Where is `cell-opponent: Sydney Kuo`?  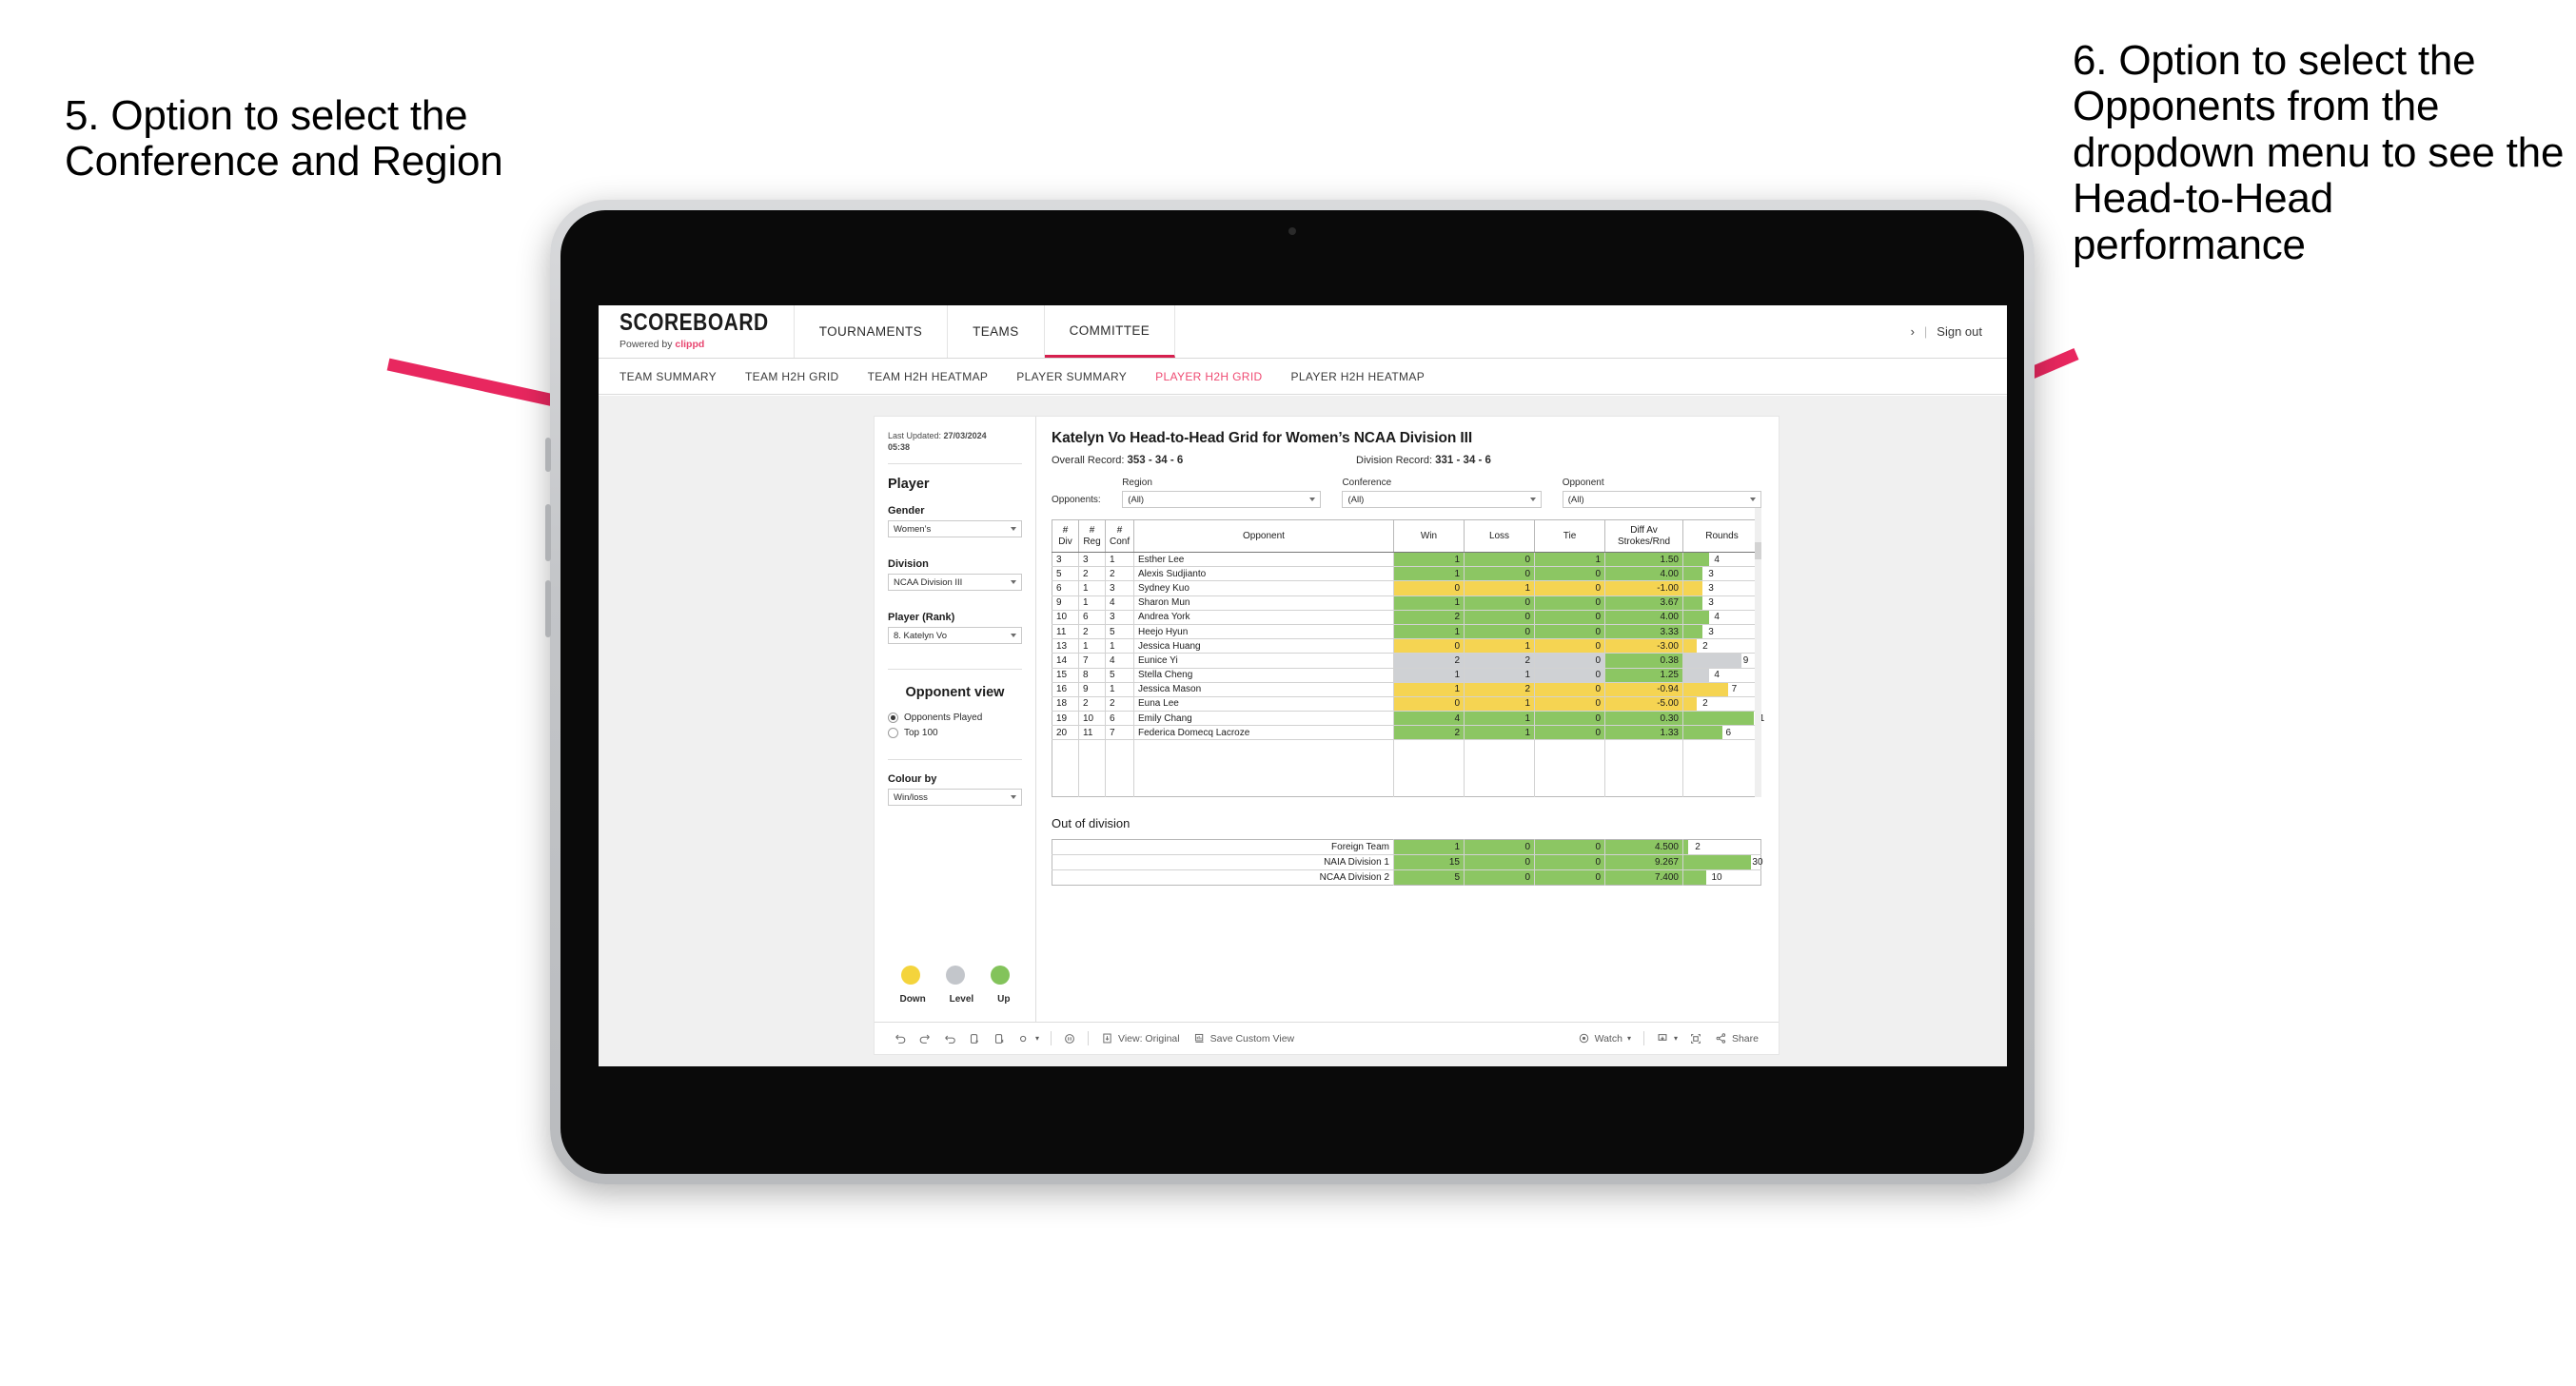
cell-opponent: Sydney Kuo is located at coordinates (1263, 588).